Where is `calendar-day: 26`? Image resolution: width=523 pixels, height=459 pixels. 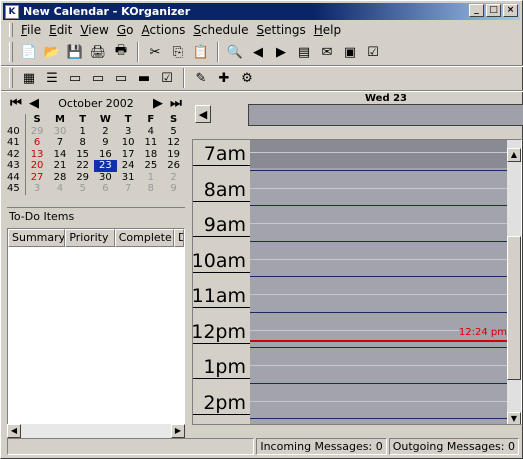 calendar-day: 26 is located at coordinates (173, 166).